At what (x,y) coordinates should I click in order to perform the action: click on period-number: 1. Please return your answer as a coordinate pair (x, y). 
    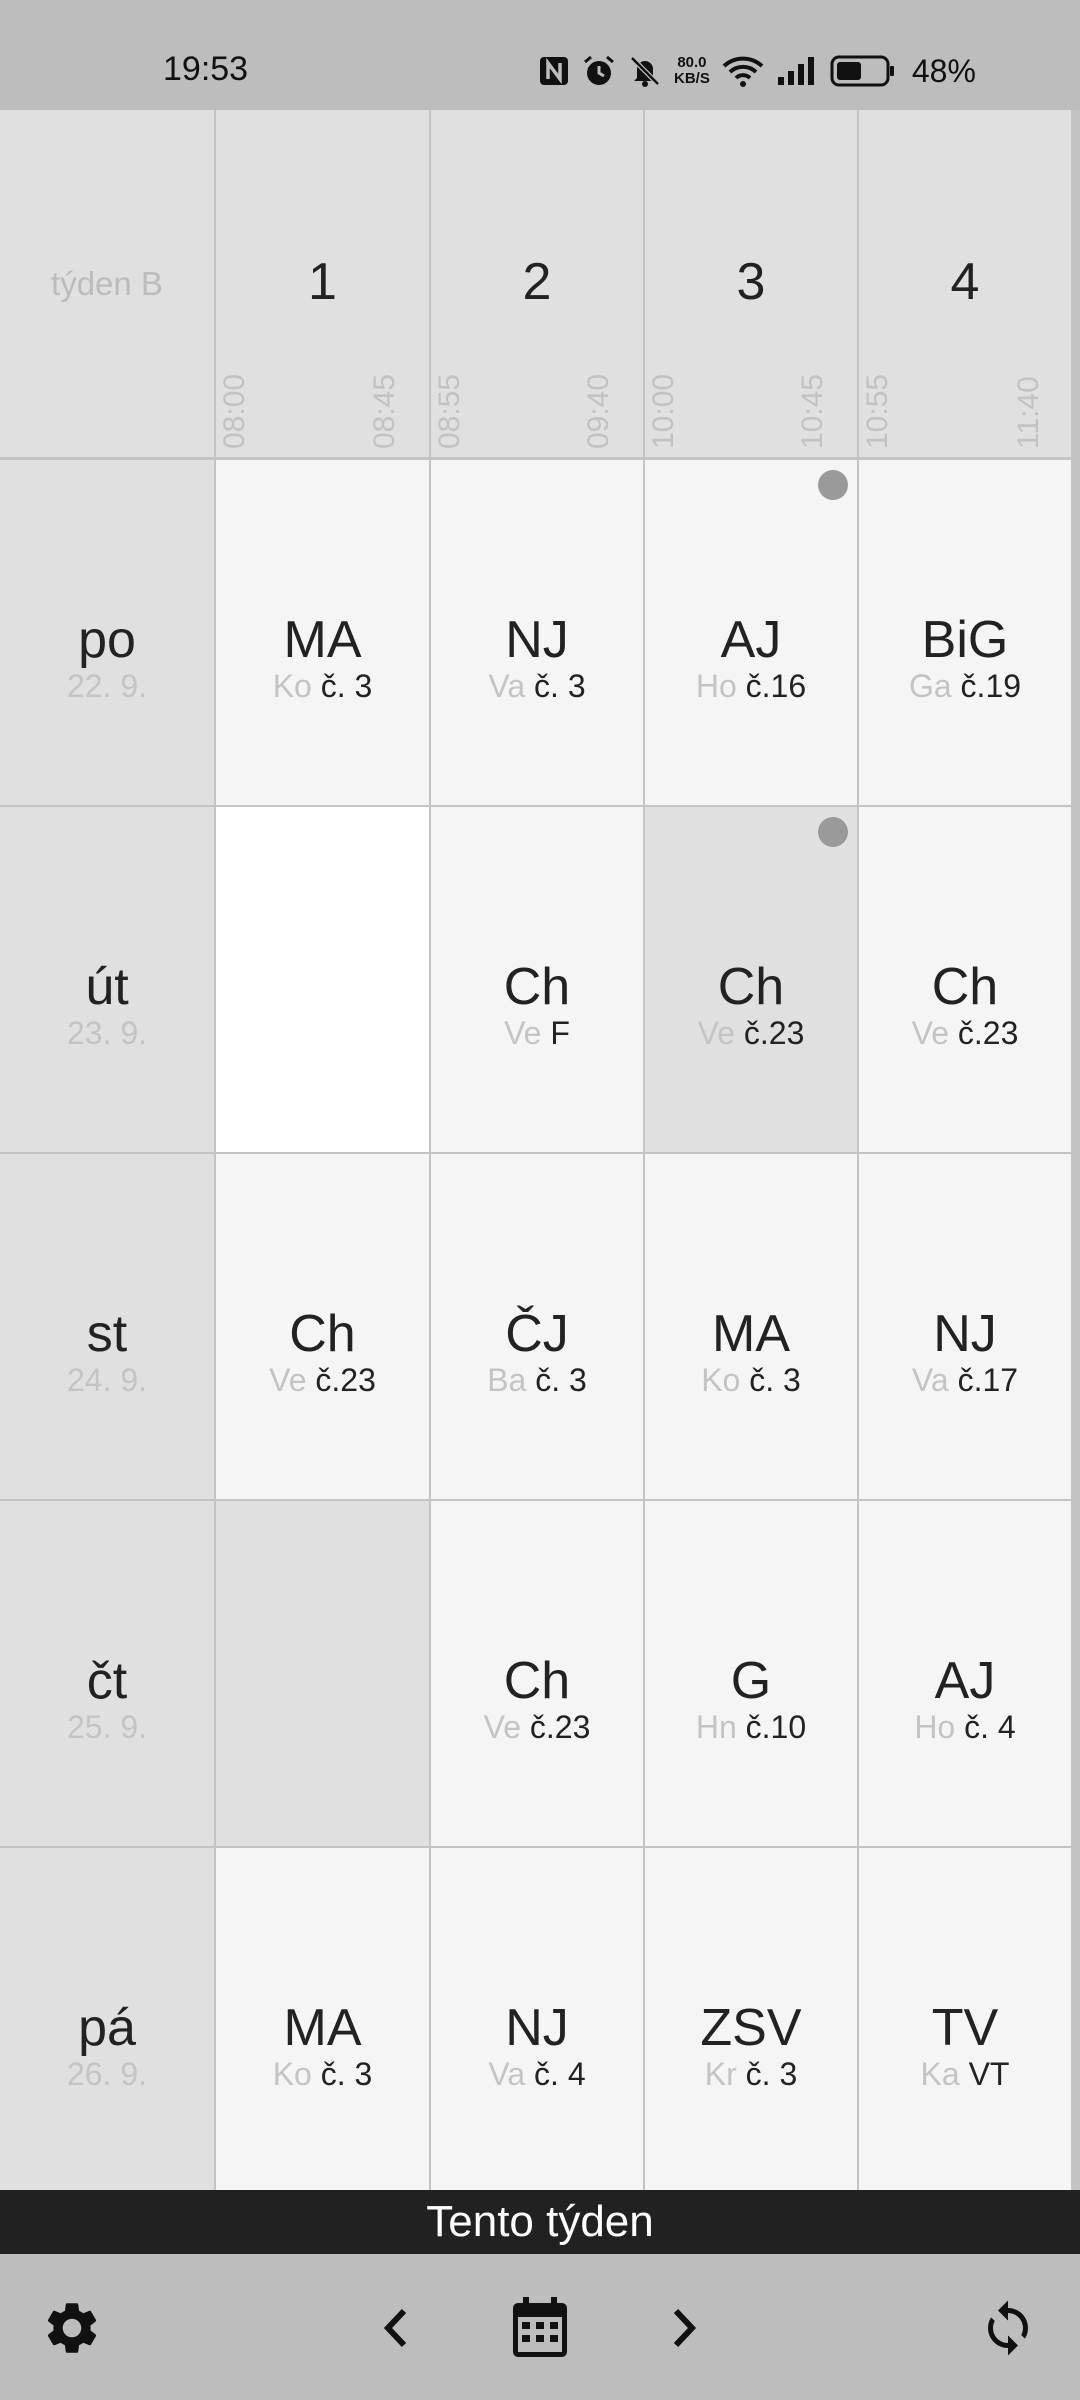
    Looking at the image, I should click on (322, 282).